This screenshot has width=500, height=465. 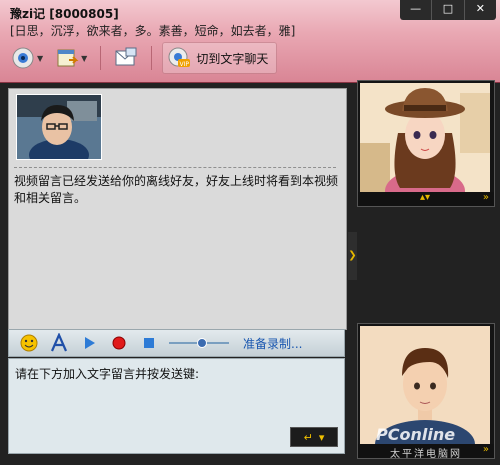 I want to click on collapse-panel-button: ❯, so click(x=352, y=256).